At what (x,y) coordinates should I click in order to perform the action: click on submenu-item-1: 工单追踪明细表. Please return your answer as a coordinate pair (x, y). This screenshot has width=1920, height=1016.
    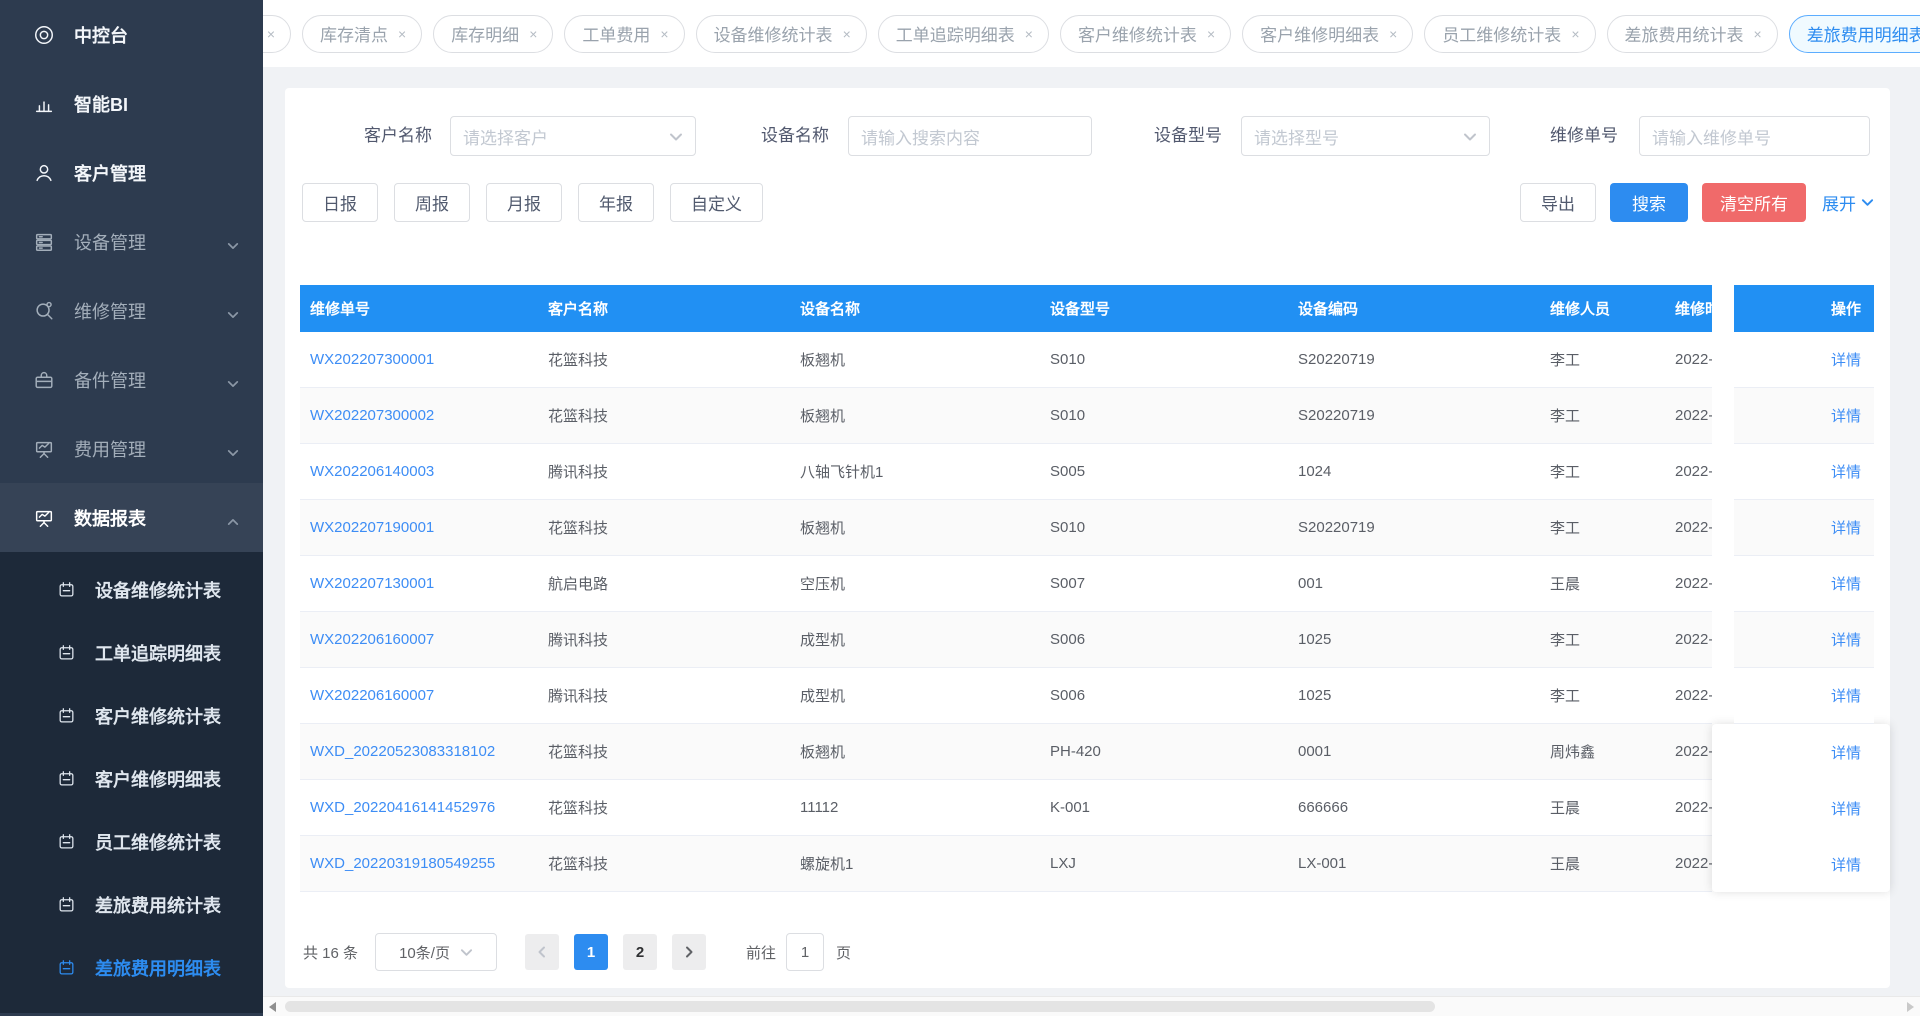
    Looking at the image, I should click on (131, 652).